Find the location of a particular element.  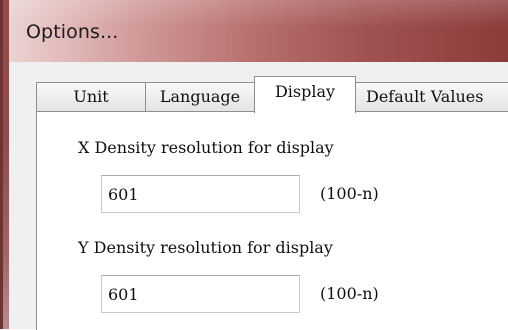

y-density-input: 601 is located at coordinates (200, 294).